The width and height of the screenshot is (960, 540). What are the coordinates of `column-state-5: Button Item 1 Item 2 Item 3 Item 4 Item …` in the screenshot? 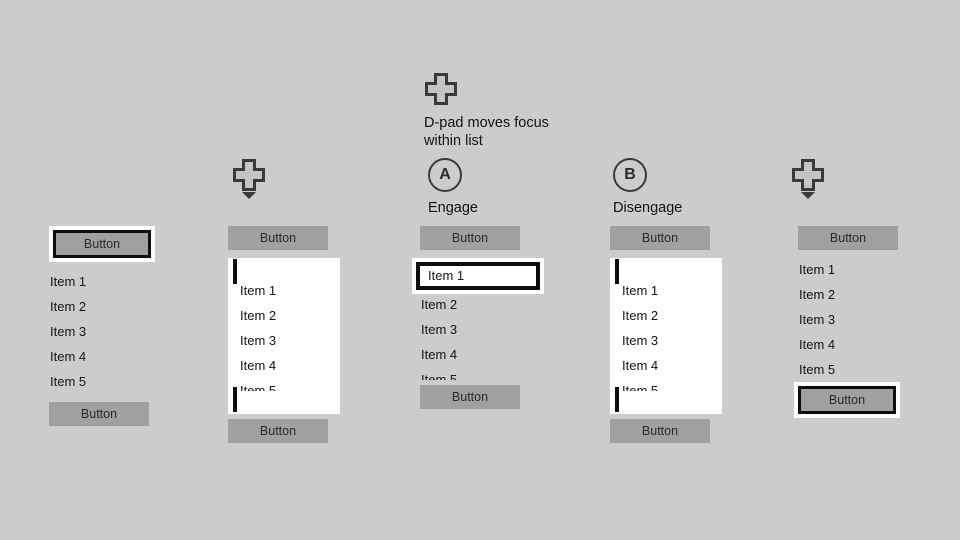 It's located at (847, 322).